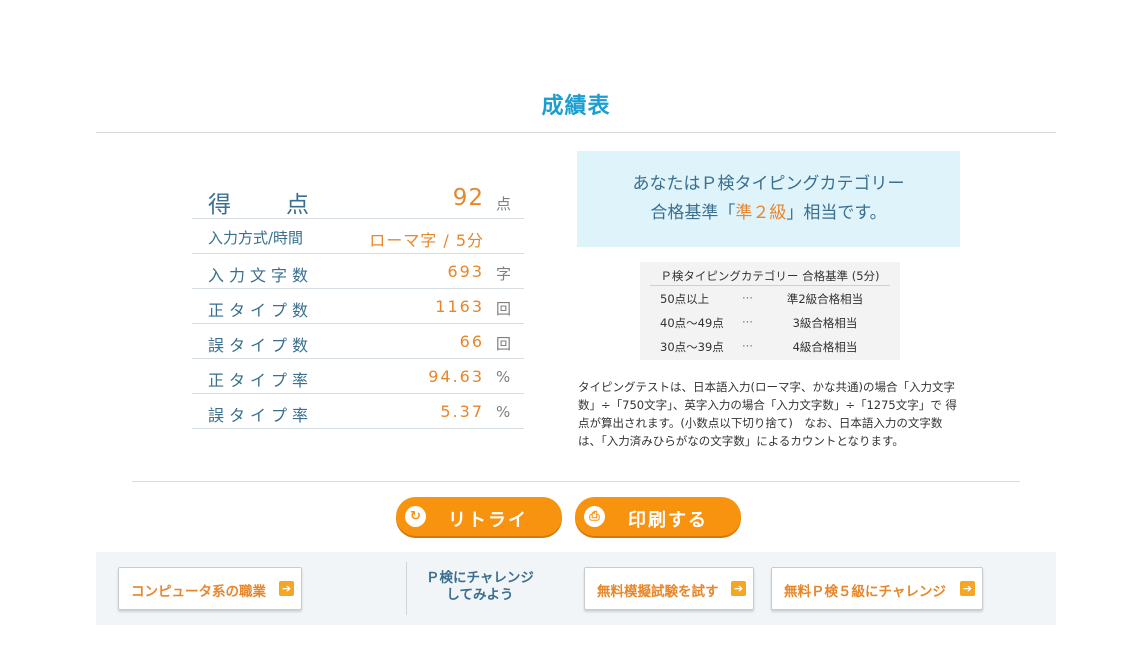 The height and width of the screenshot is (666, 1130). I want to click on score-row: 正タイプ率 94.63 %, so click(358, 376).